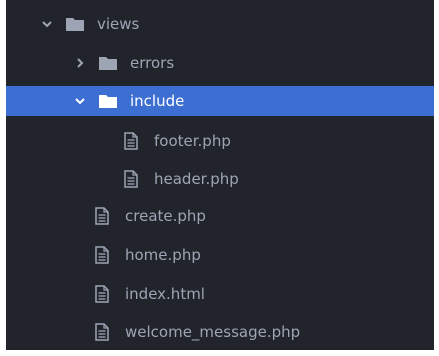 This screenshot has height=356, width=439. I want to click on tree-folder-views: views, so click(220, 24).